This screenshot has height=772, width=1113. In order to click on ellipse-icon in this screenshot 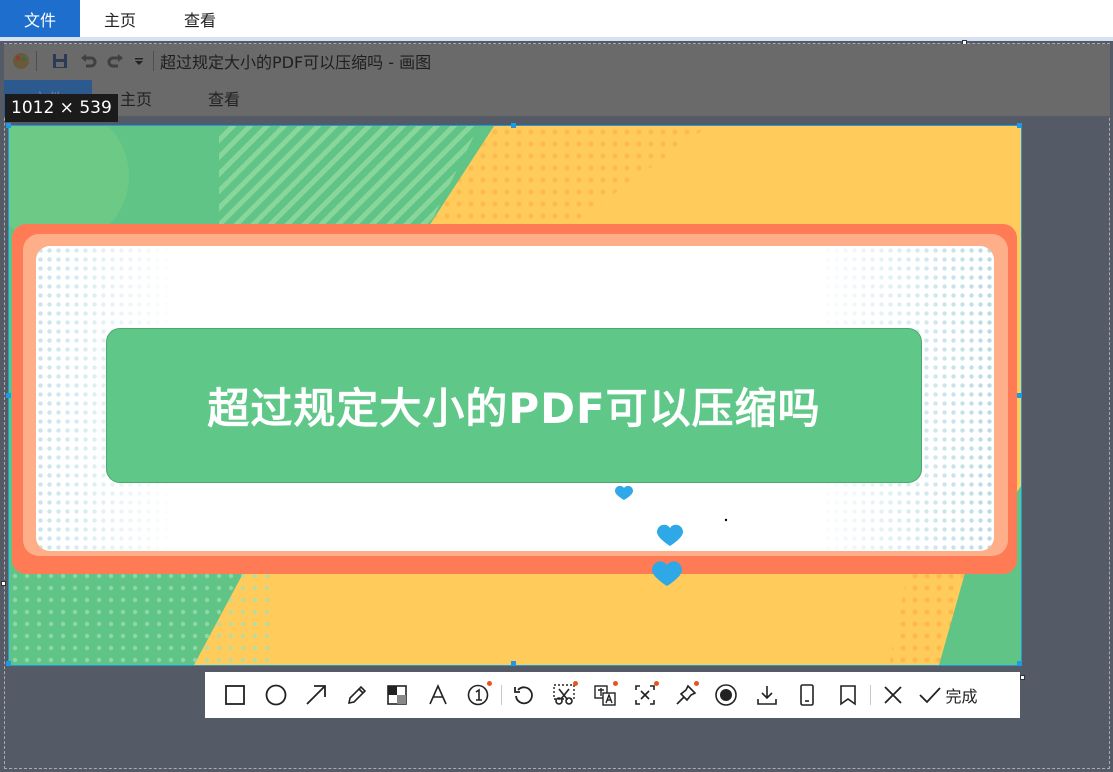, I will do `click(276, 695)`.